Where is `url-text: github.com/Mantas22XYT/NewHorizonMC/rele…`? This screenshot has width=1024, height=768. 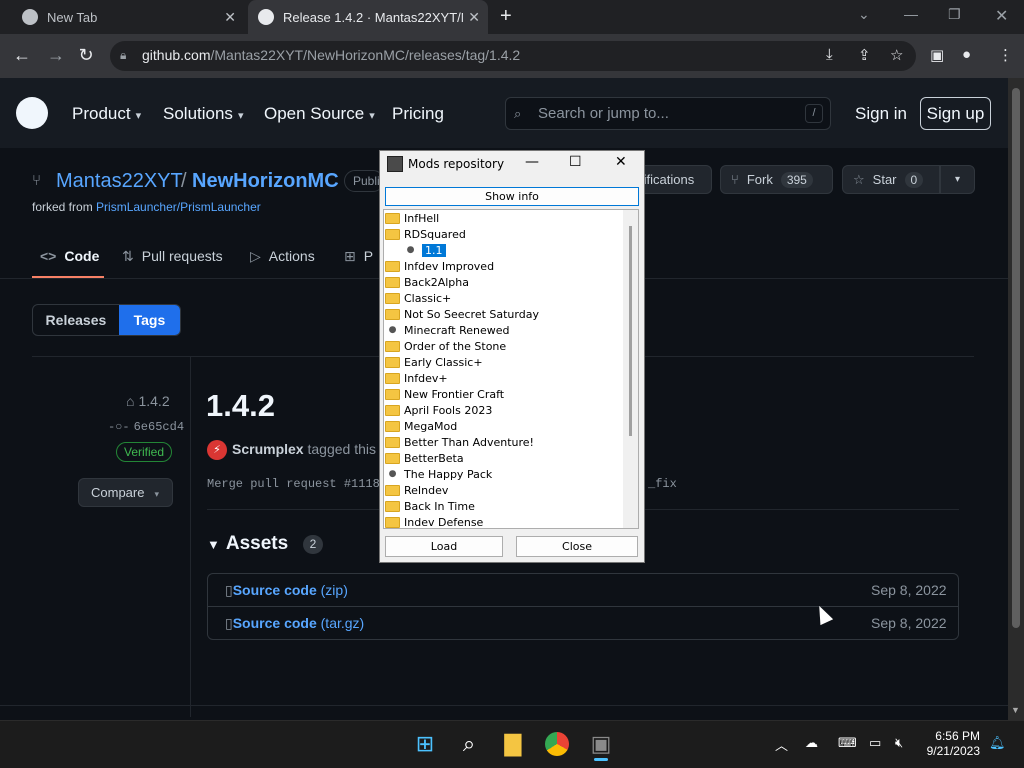
url-text: github.com/Mantas22XYT/NewHorizonMC/rele… is located at coordinates (331, 55).